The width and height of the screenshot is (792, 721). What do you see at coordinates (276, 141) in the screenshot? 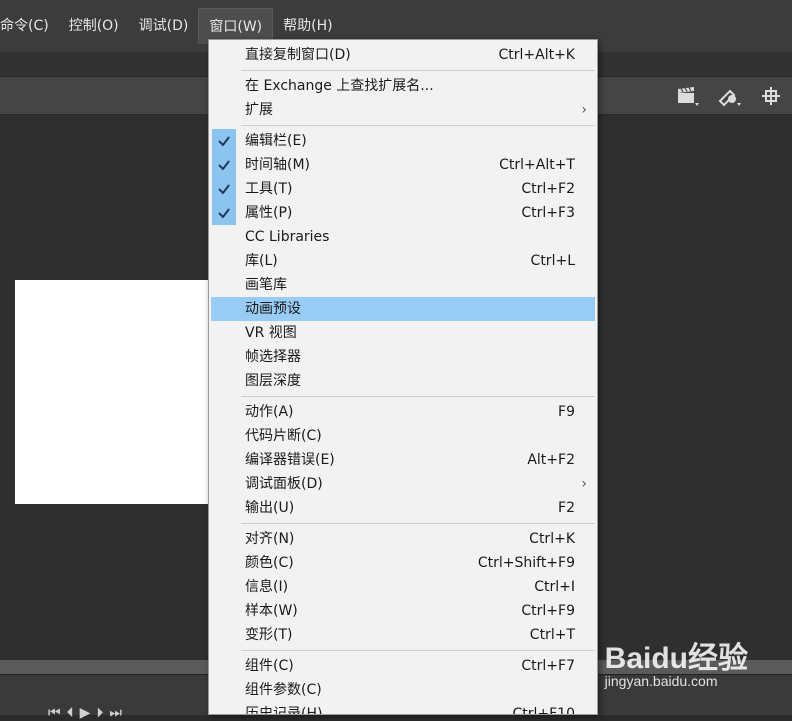
I see `menu-item-label: 编辑栏(E)` at bounding box center [276, 141].